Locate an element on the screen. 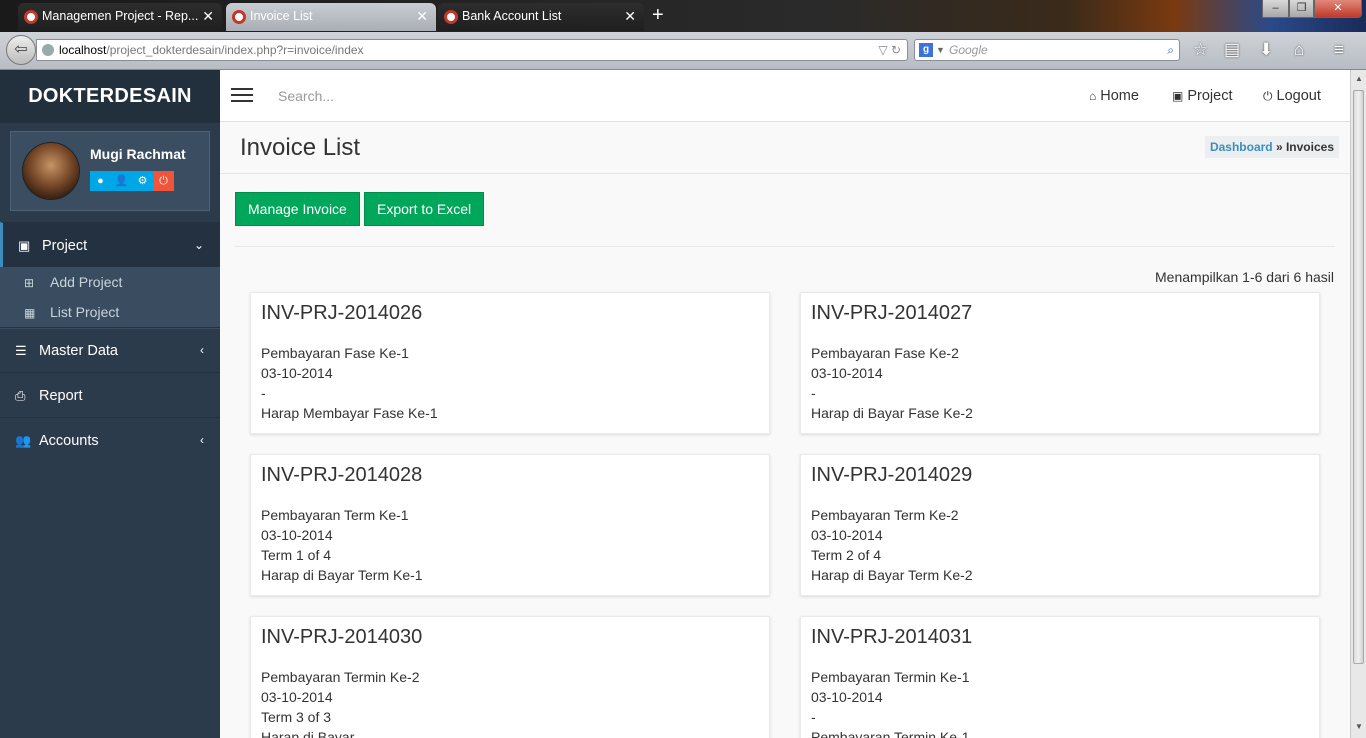  nav-project-label: Project is located at coordinates (1210, 96).